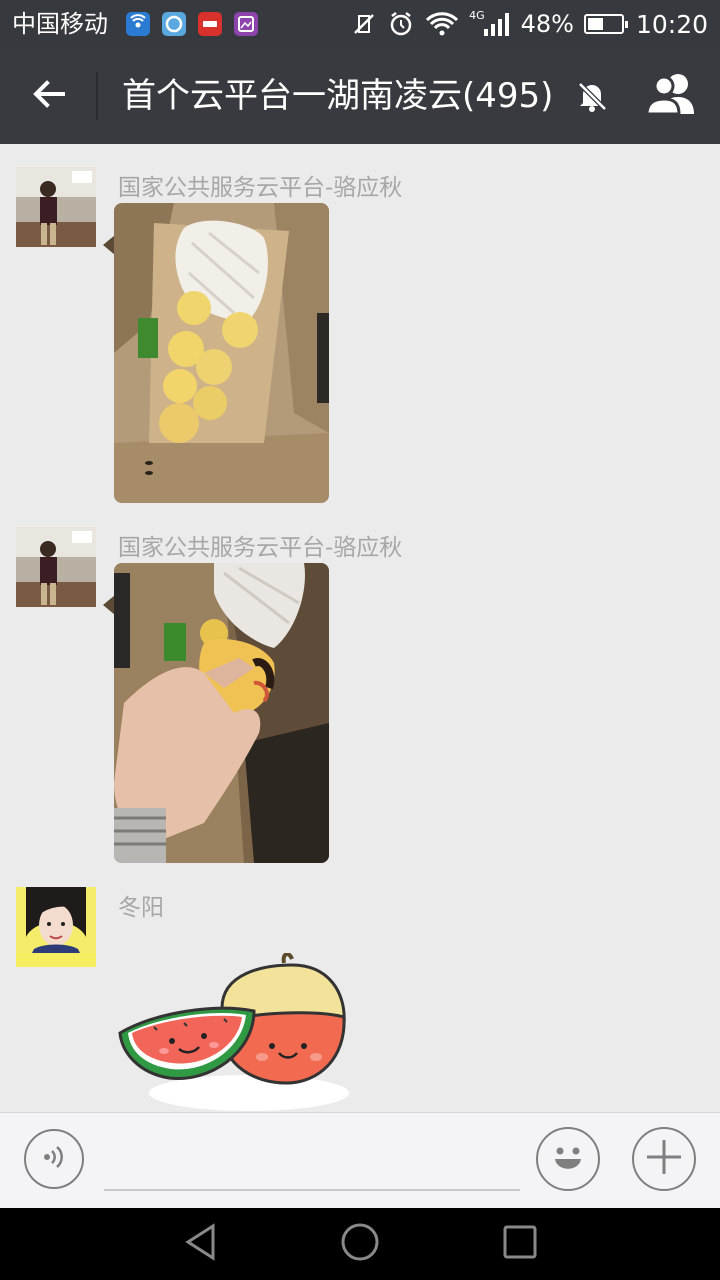 The height and width of the screenshot is (1280, 720). What do you see at coordinates (174, 24) in the screenshot?
I see `browser-app-icon` at bounding box center [174, 24].